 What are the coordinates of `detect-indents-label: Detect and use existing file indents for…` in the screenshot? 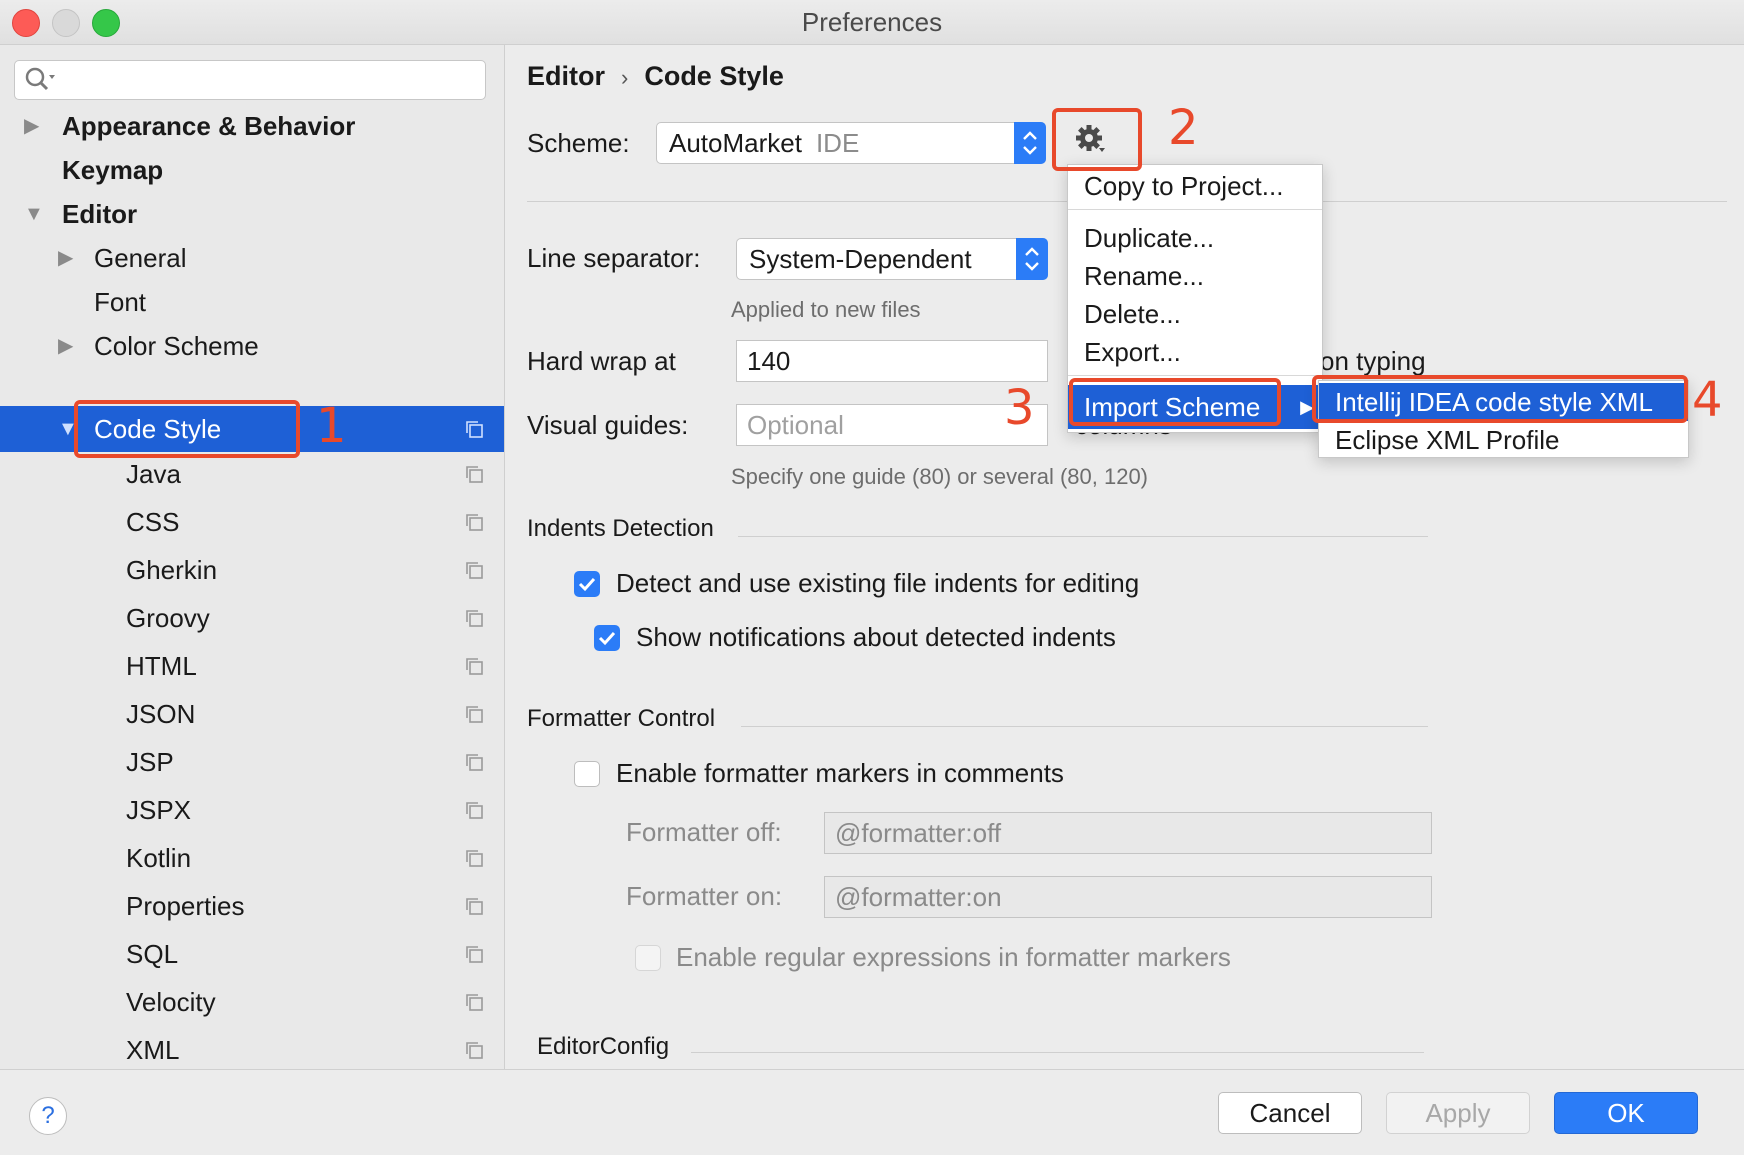 It's located at (877, 583).